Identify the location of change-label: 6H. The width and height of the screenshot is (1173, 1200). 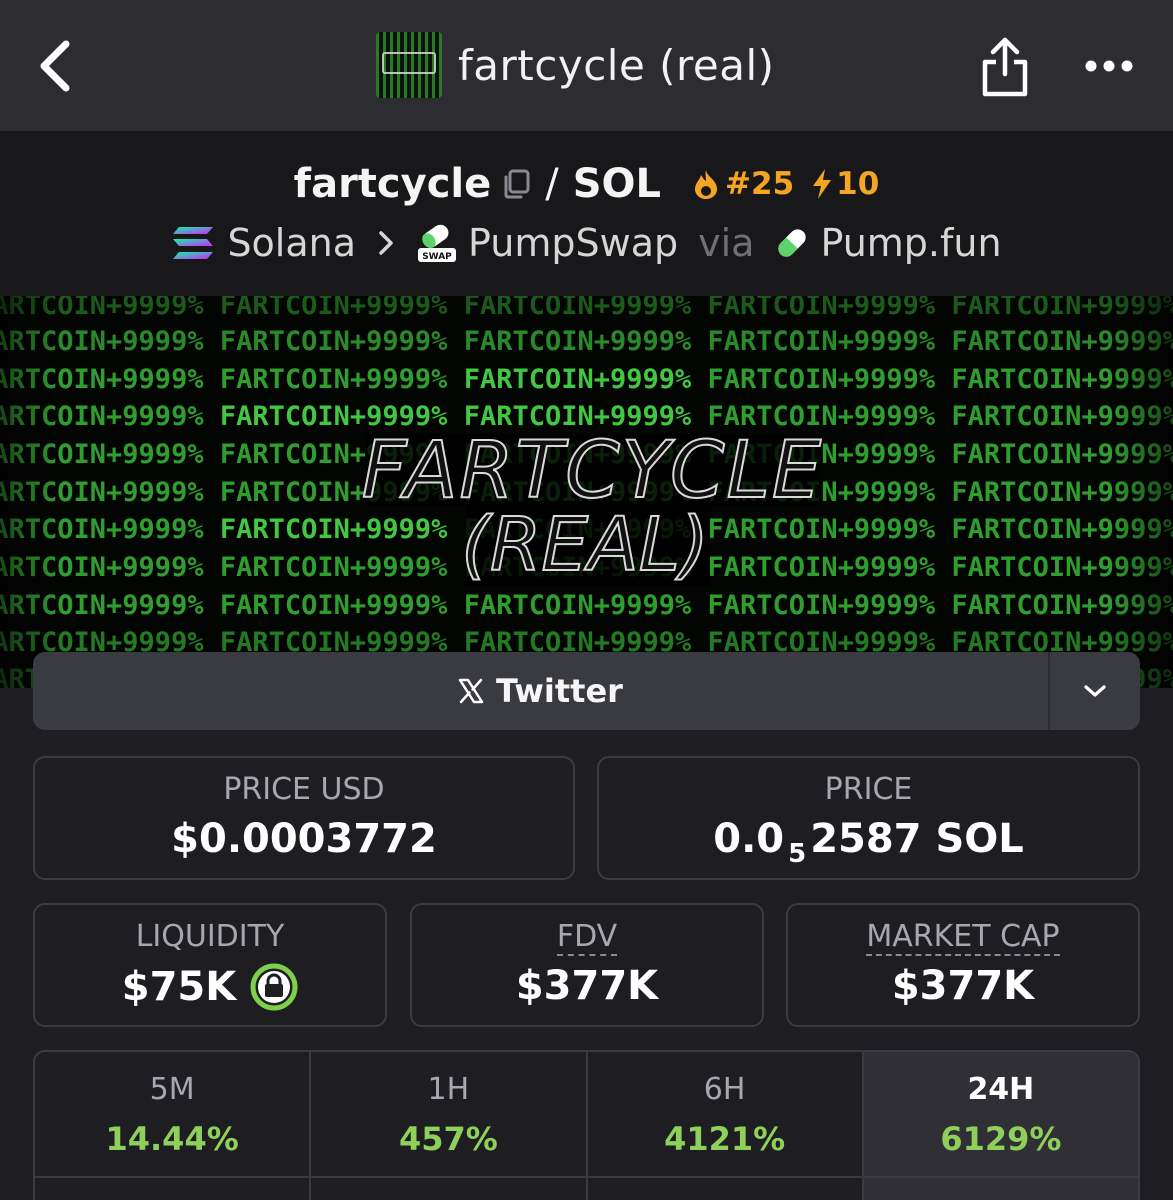
(724, 1089).